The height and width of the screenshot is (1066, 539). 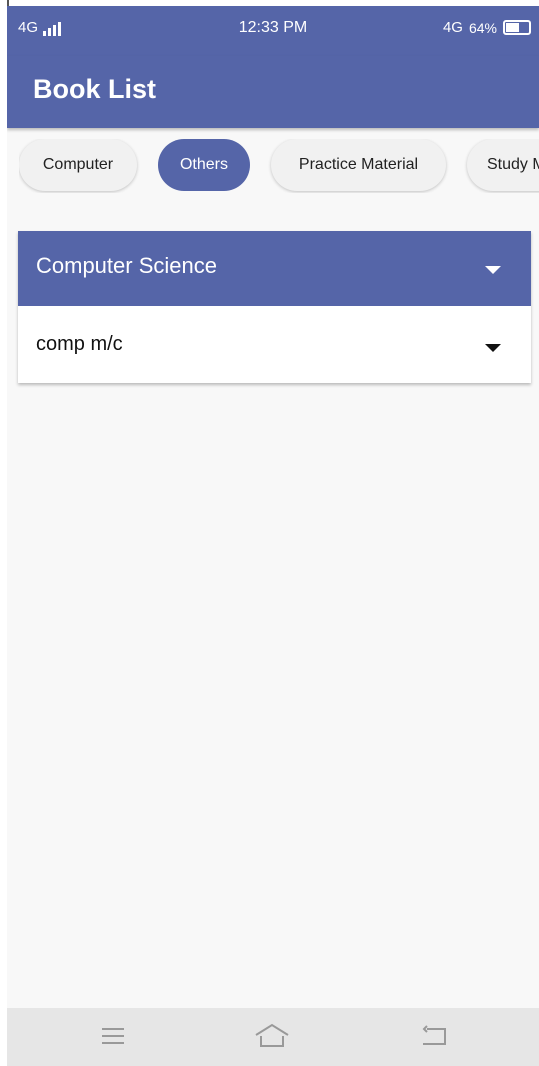 I want to click on chip-computer: Computer, so click(x=78, y=165).